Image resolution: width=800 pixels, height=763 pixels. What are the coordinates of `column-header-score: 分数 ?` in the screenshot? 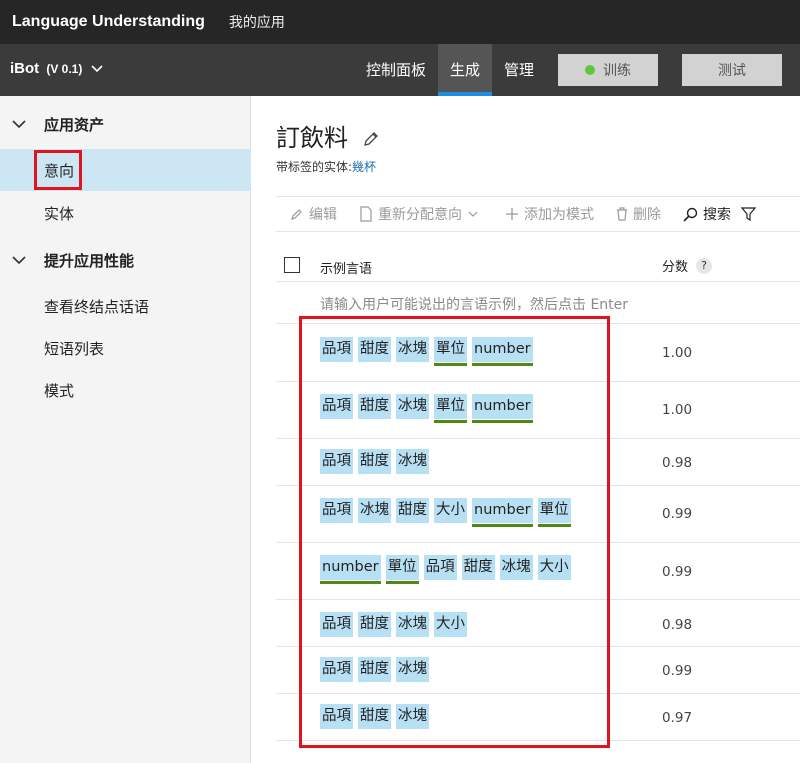 It's located at (687, 265).